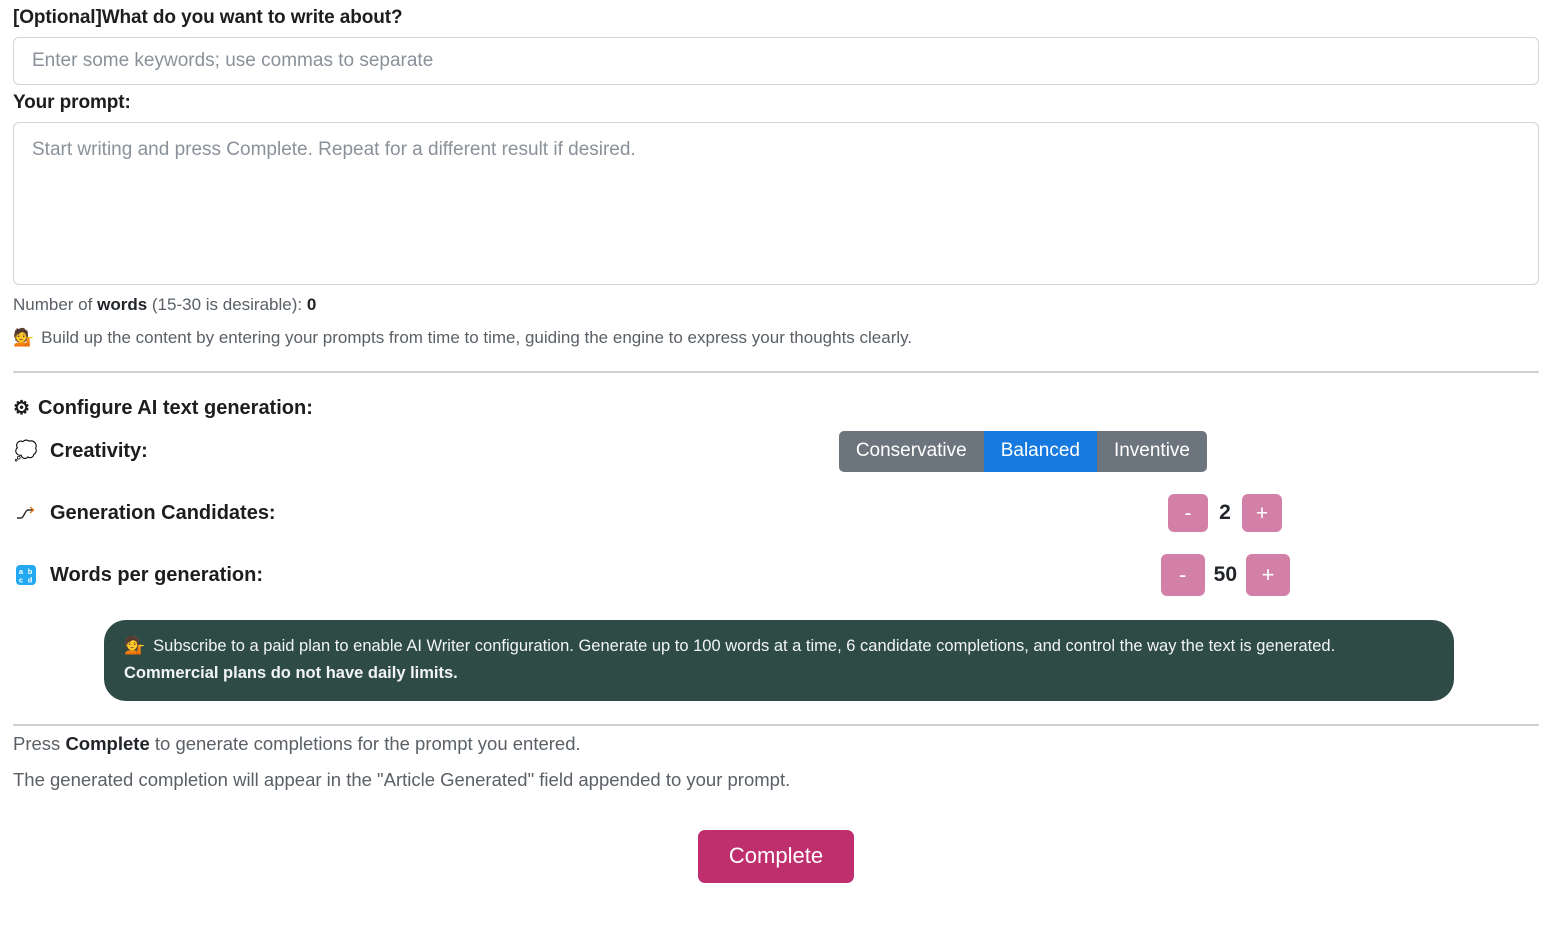  I want to click on candidates-label-group: Generation Candidates:, so click(144, 513).